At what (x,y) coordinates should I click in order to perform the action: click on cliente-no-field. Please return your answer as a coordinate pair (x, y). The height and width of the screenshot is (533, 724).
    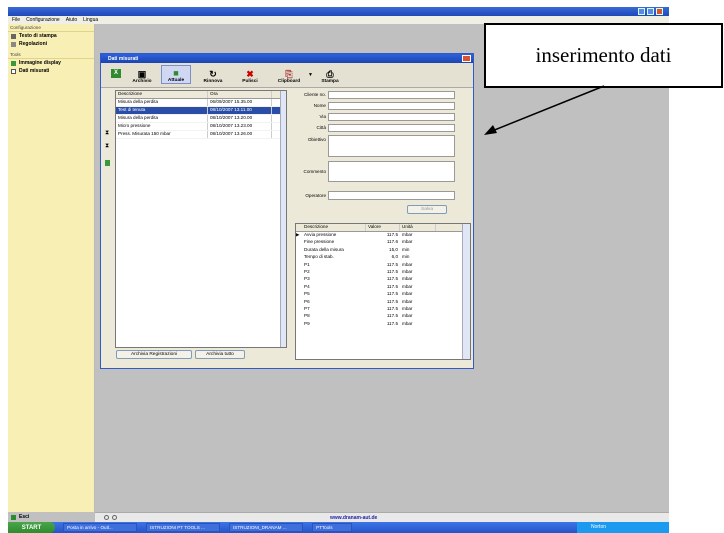
    Looking at the image, I should click on (391, 95).